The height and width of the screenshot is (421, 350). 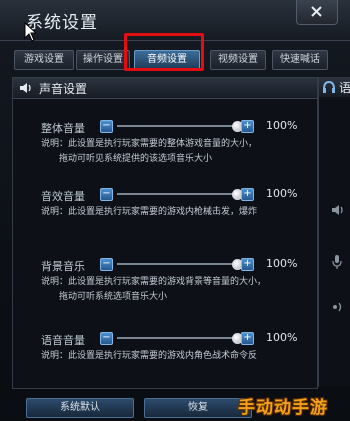 I want to click on mouse-cursor-icon, so click(x=30, y=32).